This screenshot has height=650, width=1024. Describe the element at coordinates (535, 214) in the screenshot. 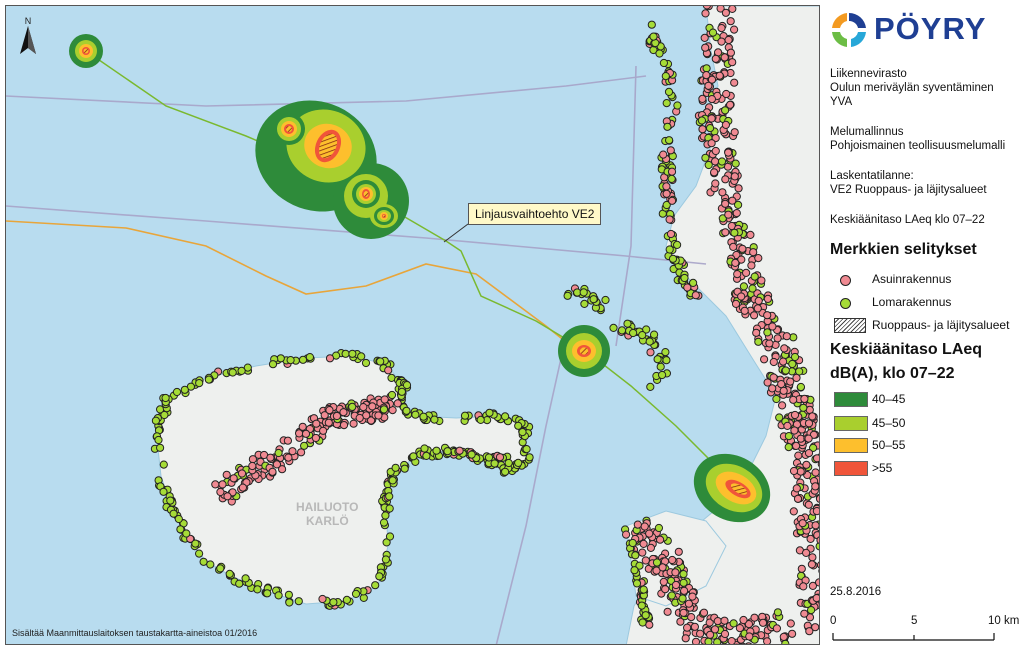

I see `route-callout: Linjausvaihtoehto VE2` at that location.